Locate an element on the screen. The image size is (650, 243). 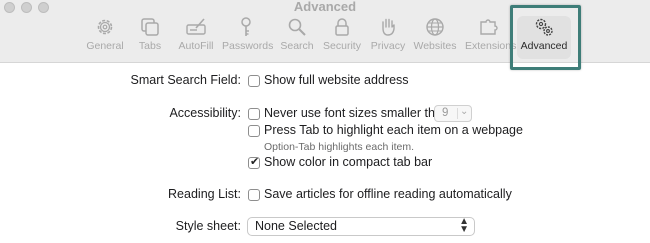
press-tab-checkbox is located at coordinates (254, 131).